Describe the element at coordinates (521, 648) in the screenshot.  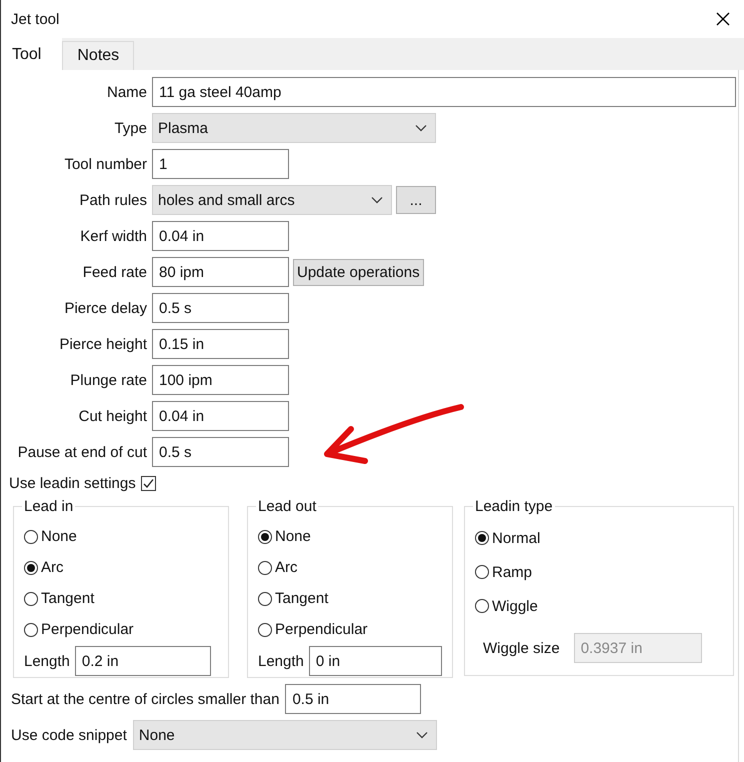
I see `field-label: Wiggle size` at that location.